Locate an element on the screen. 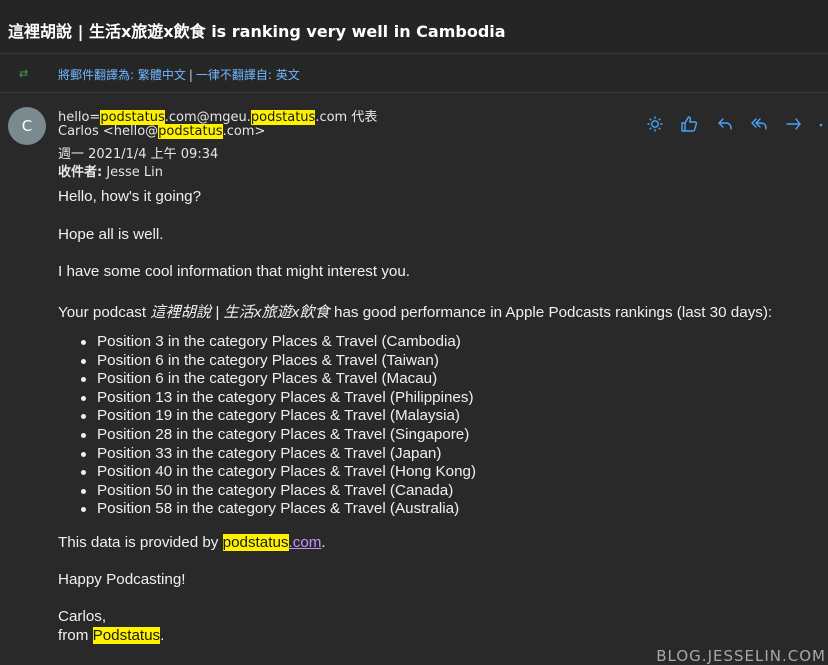 Image resolution: width=828 pixels, height=665 pixels. never-translate-prefix: 一律不翻譯自: is located at coordinates (235, 75).